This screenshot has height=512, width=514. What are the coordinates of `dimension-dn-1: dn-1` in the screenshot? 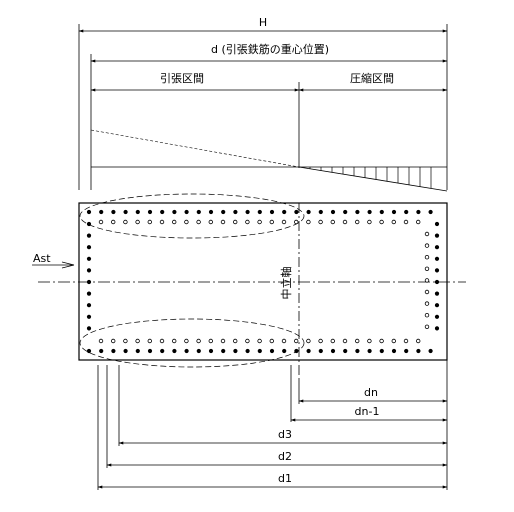 It's located at (369, 413).